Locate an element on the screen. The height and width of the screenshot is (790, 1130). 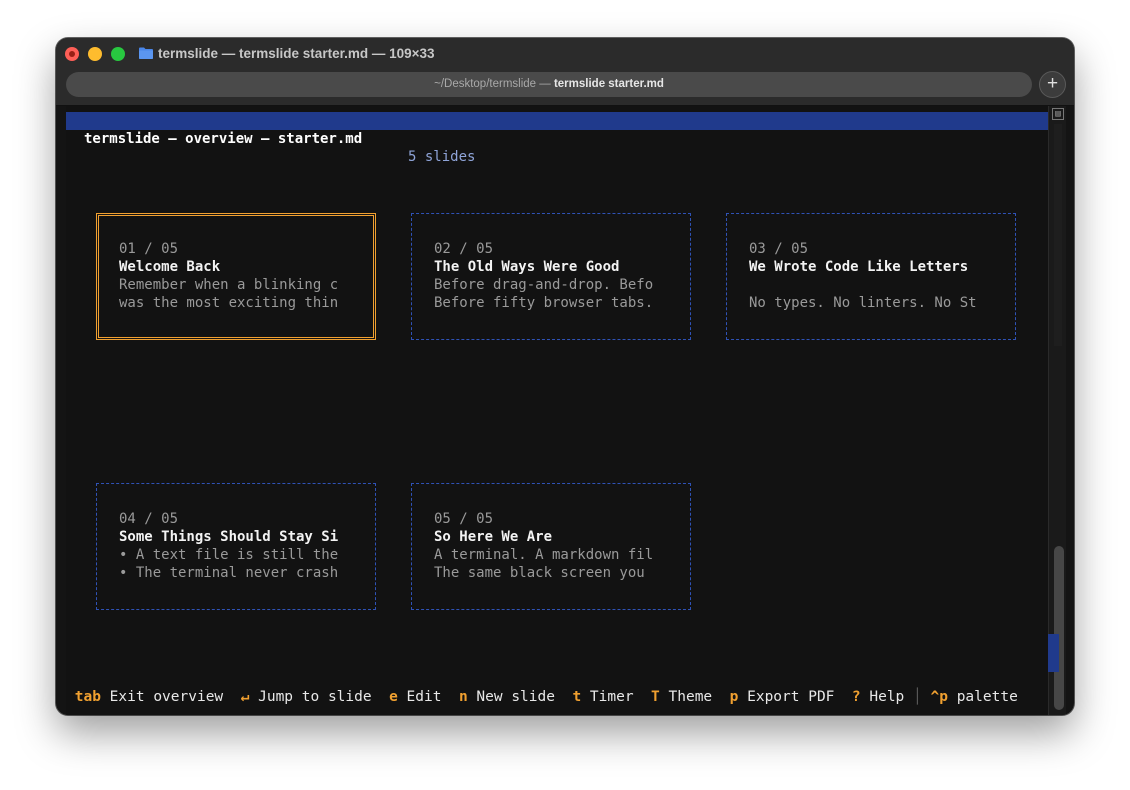
slide-preview-line: The same black screen you is located at coordinates (539, 573).